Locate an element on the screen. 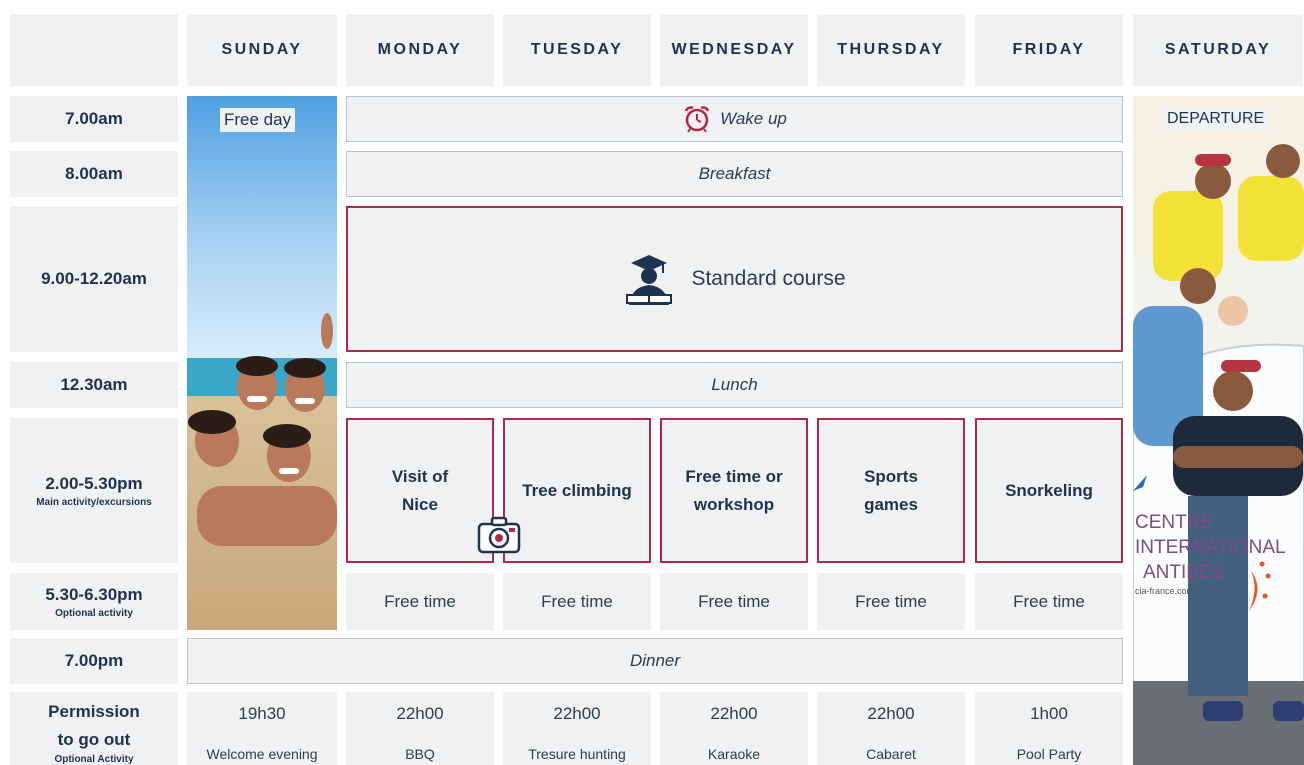  departure-photo-illustration is located at coordinates (1218, 430).